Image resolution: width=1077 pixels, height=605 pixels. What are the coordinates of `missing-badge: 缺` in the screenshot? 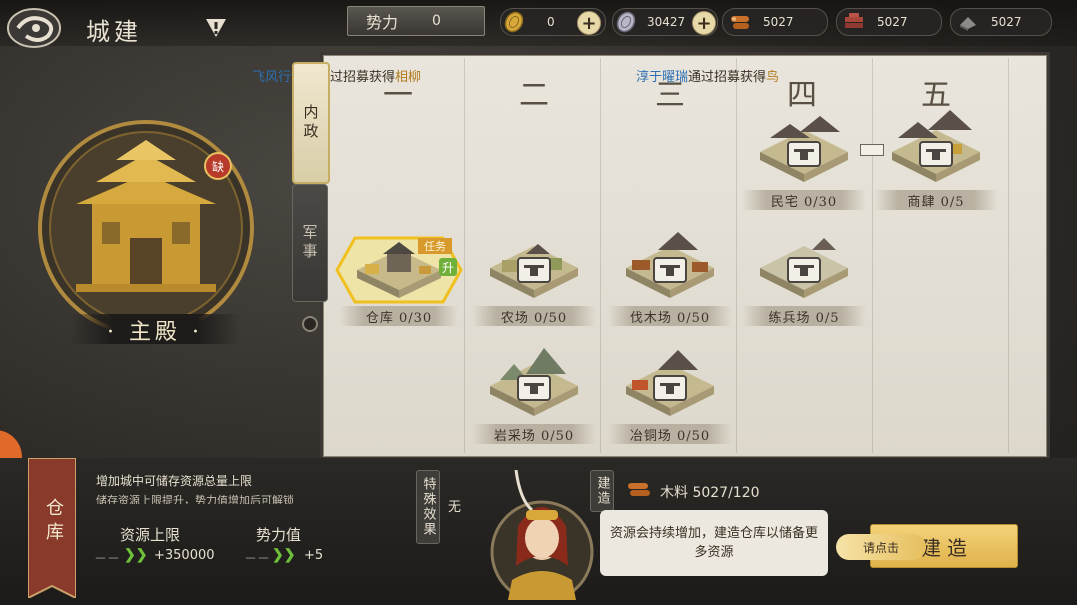 It's located at (218, 166).